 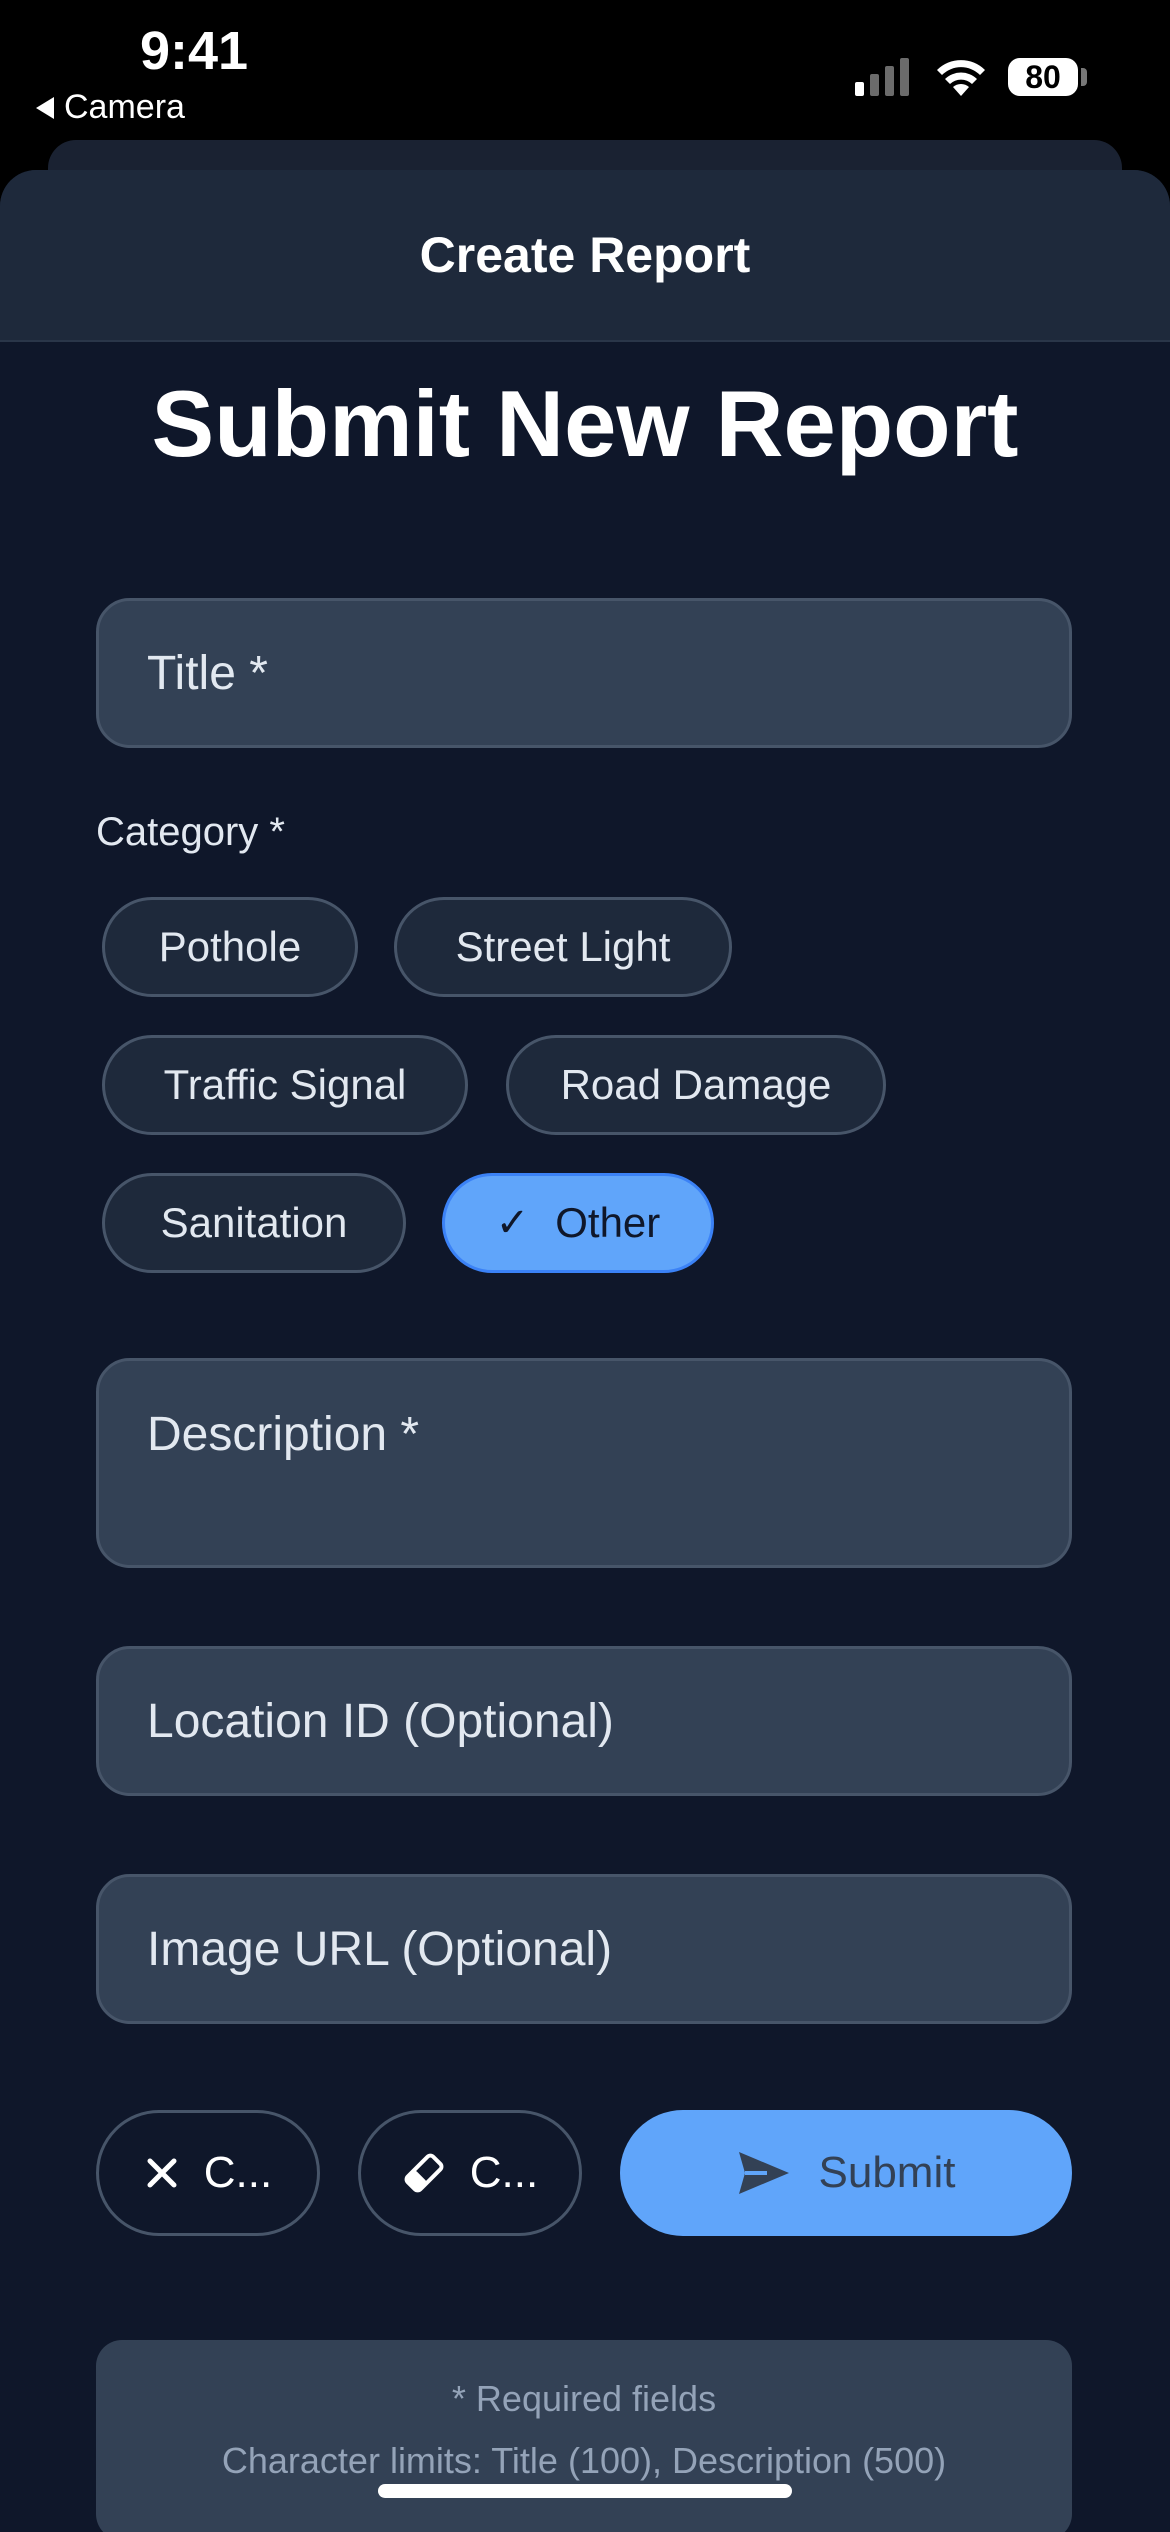 I want to click on required-fields-note: * Required fields, so click(x=584, y=2398).